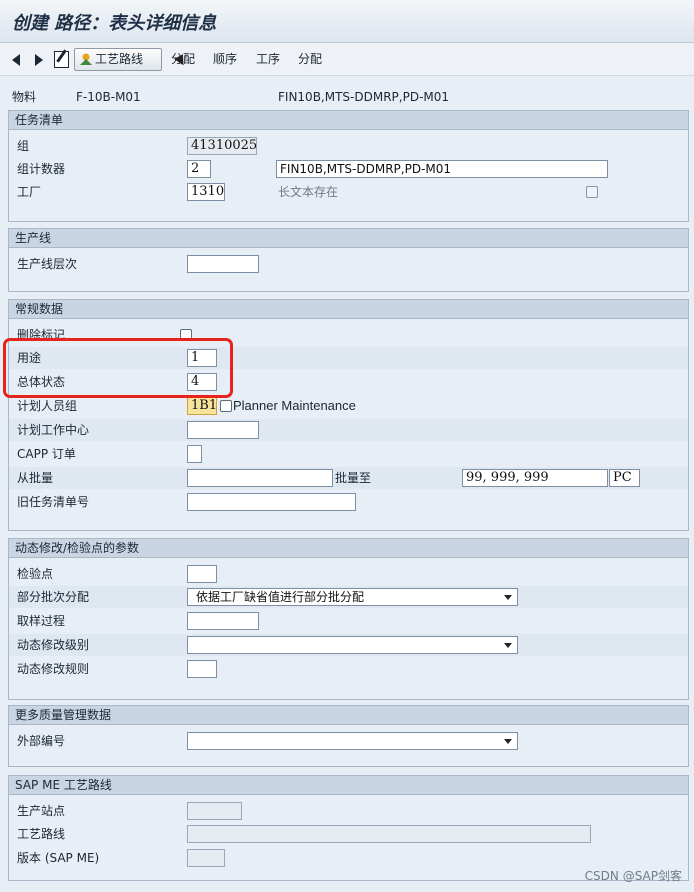 The height and width of the screenshot is (892, 694). Describe the element at coordinates (348, 574) in the screenshot. I see `inspection-point-row: 检验点` at that location.